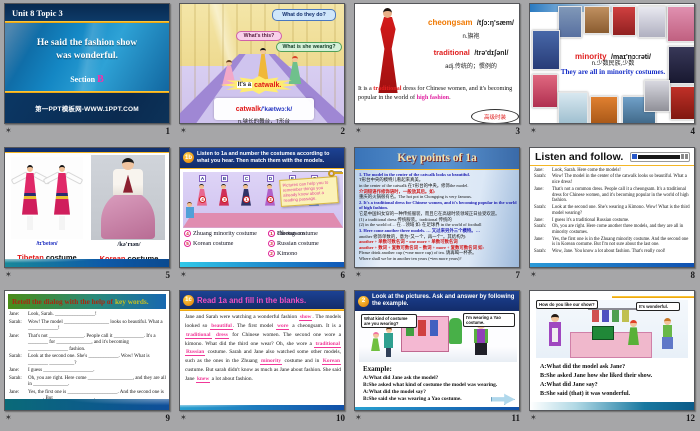 Image resolution: width=700 pixels, height=431 pixels. Describe the element at coordinates (305, 318) in the screenshot. I see `paragraph-segment: show` at that location.